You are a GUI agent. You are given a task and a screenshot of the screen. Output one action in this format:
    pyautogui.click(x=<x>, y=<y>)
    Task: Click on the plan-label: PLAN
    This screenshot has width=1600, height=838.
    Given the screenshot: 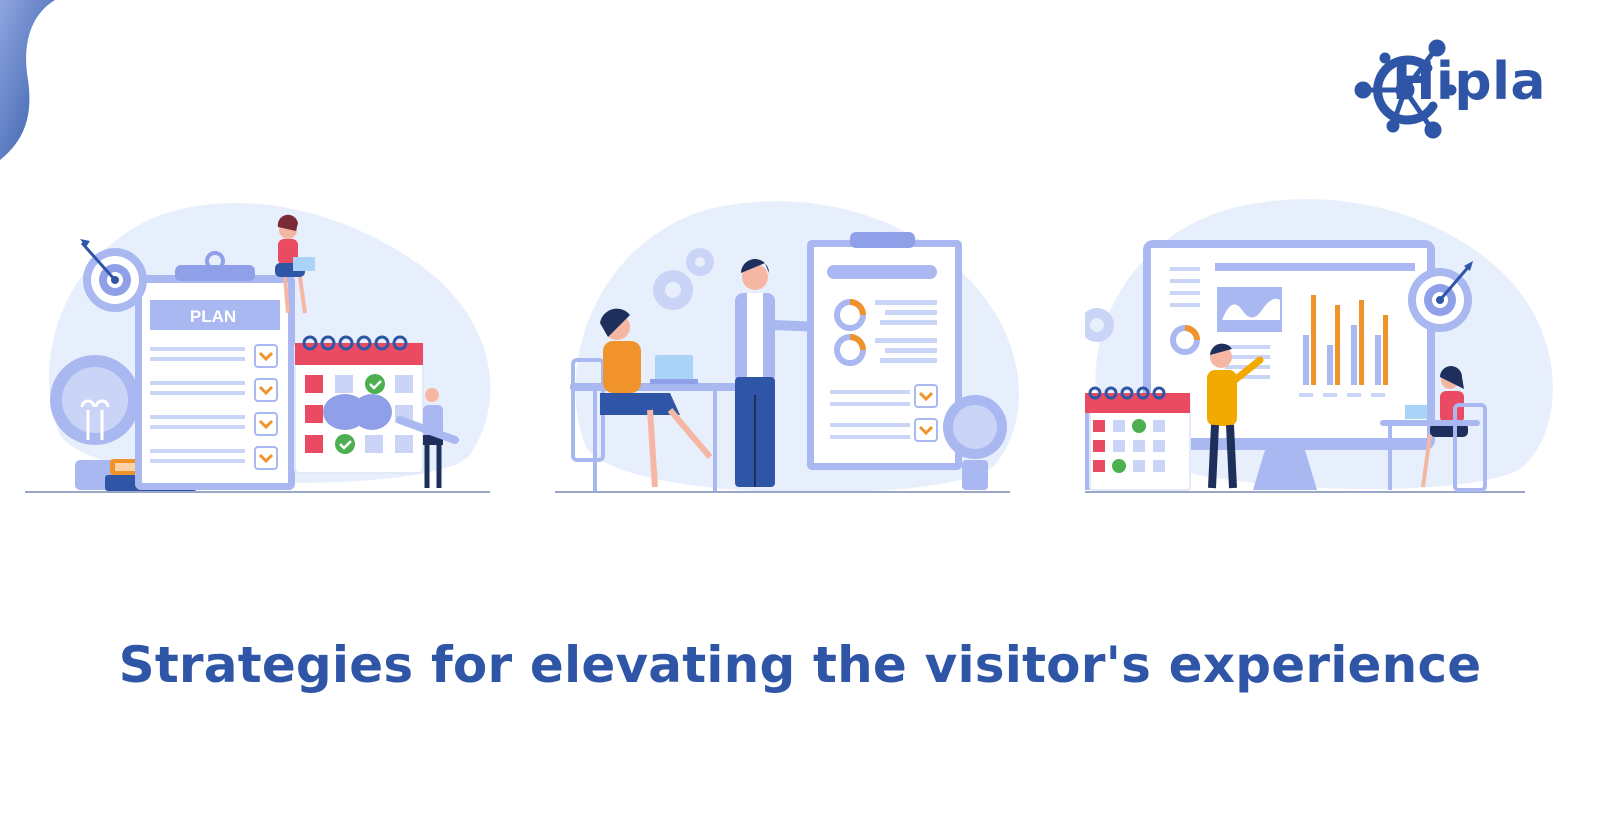 What is the action you would take?
    pyautogui.click(x=213, y=316)
    